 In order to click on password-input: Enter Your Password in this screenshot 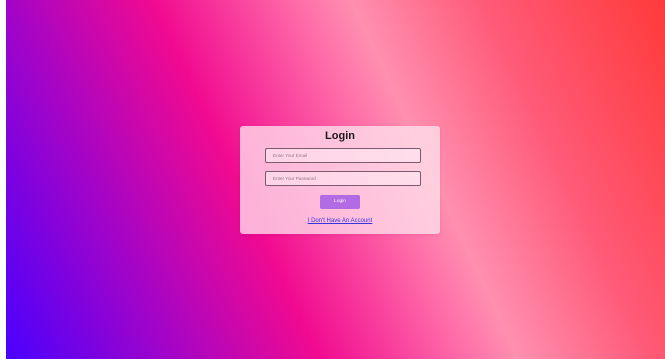, I will do `click(343, 178)`.